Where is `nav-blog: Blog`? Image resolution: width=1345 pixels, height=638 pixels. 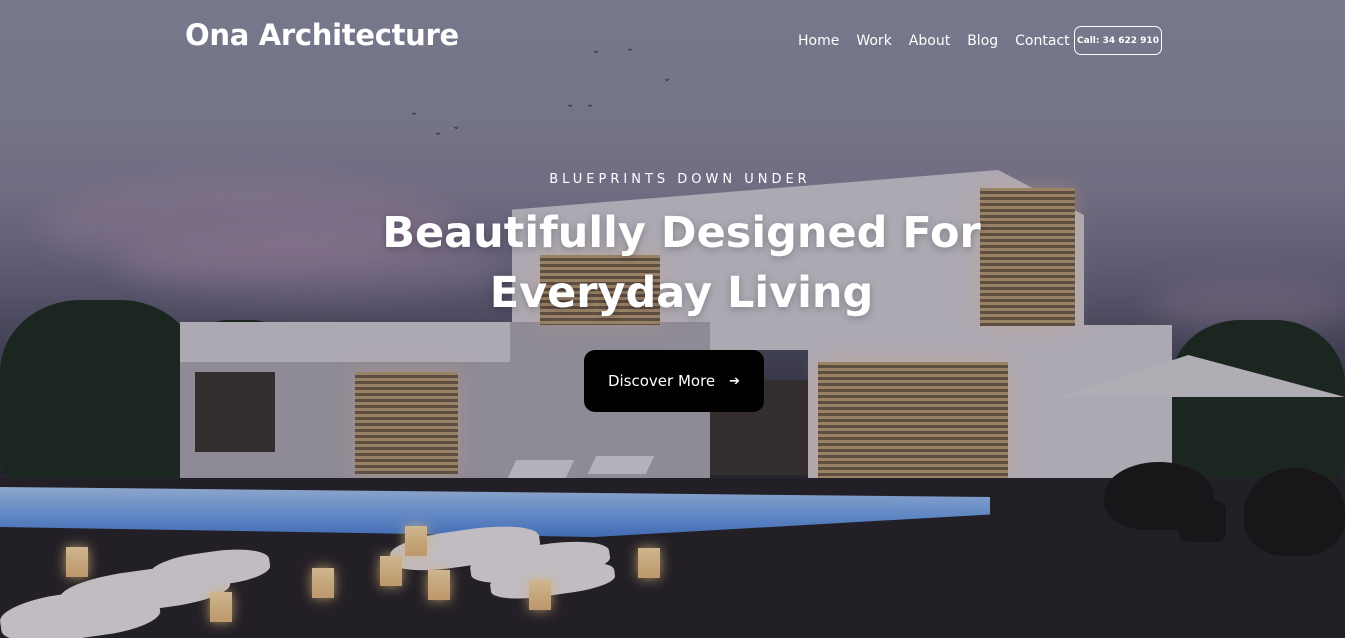
nav-blog: Blog is located at coordinates (982, 41).